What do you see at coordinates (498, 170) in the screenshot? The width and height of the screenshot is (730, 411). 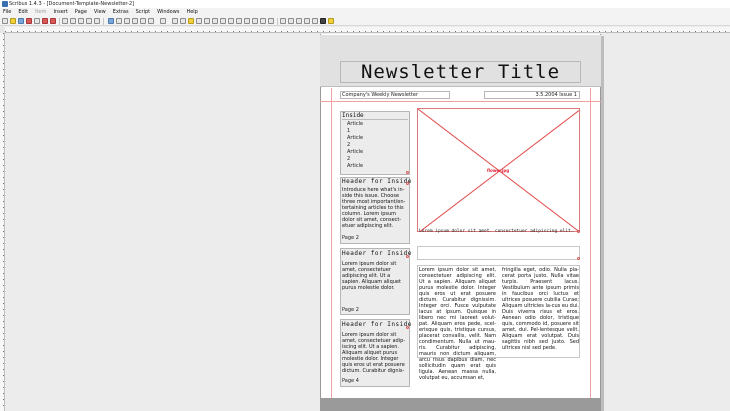 I see `image-filename: flower.jpg` at bounding box center [498, 170].